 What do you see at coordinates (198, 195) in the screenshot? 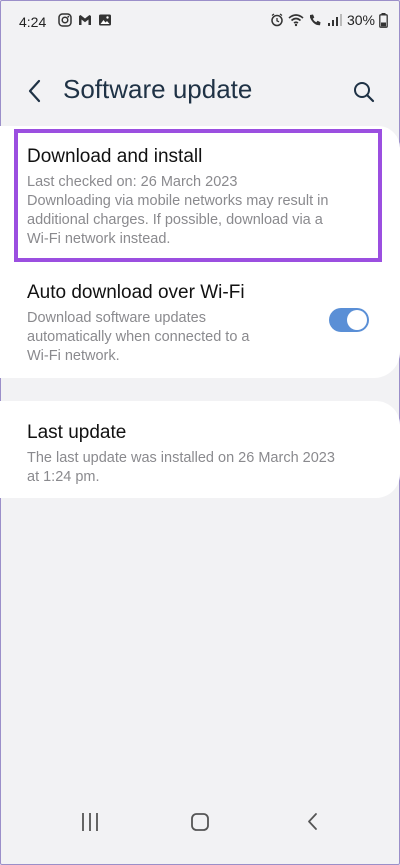
I see `highlight-box` at bounding box center [198, 195].